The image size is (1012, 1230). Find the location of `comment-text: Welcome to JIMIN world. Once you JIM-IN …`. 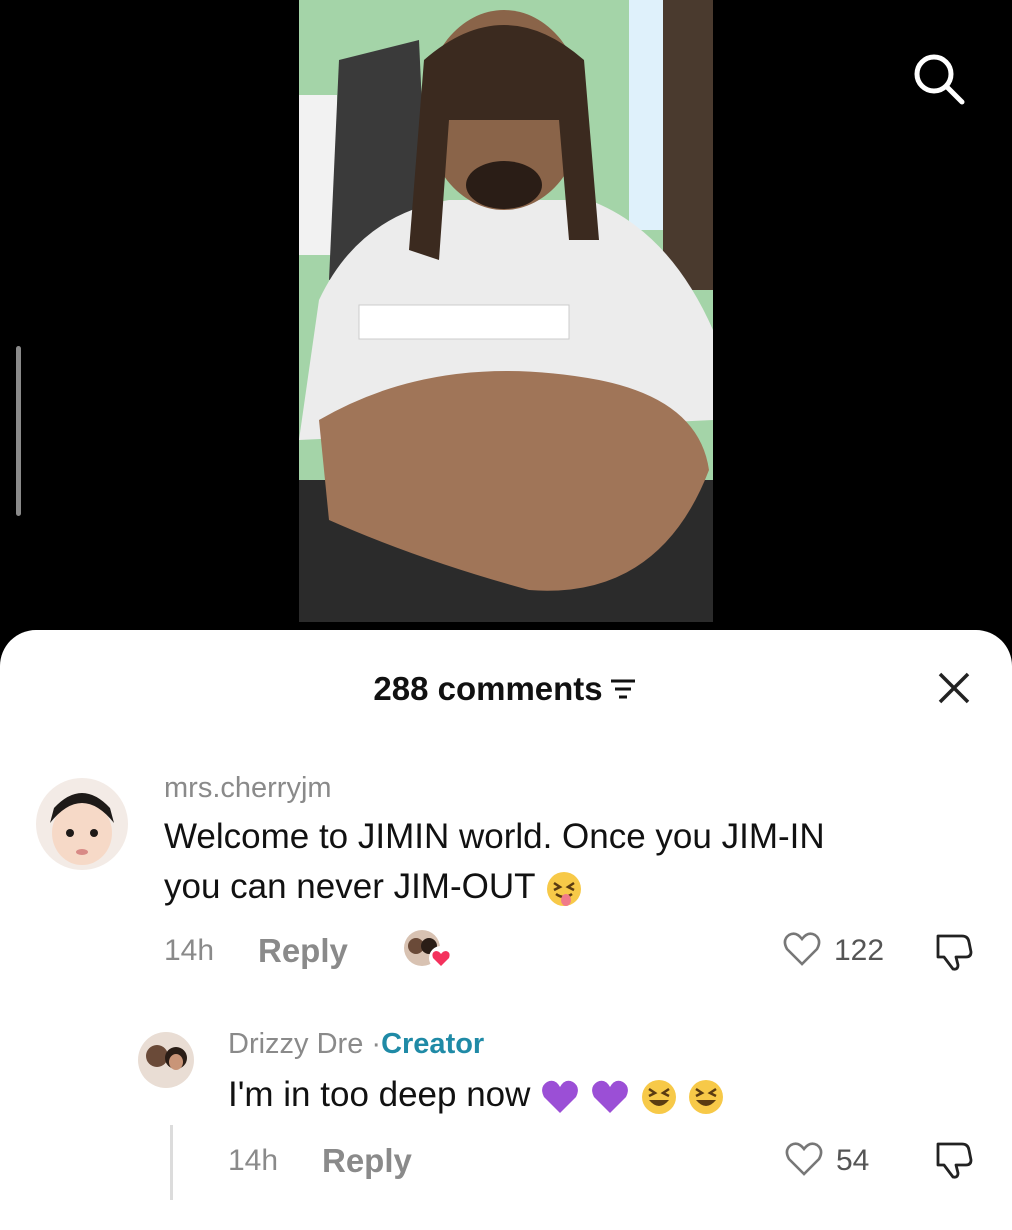

comment-text: Welcome to JIMIN world. Once you JIM-IN … is located at coordinates (494, 862).